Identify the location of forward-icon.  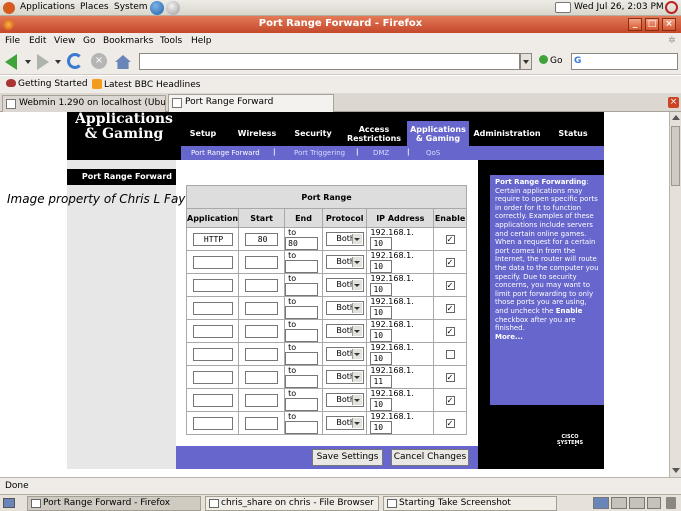
(43, 62).